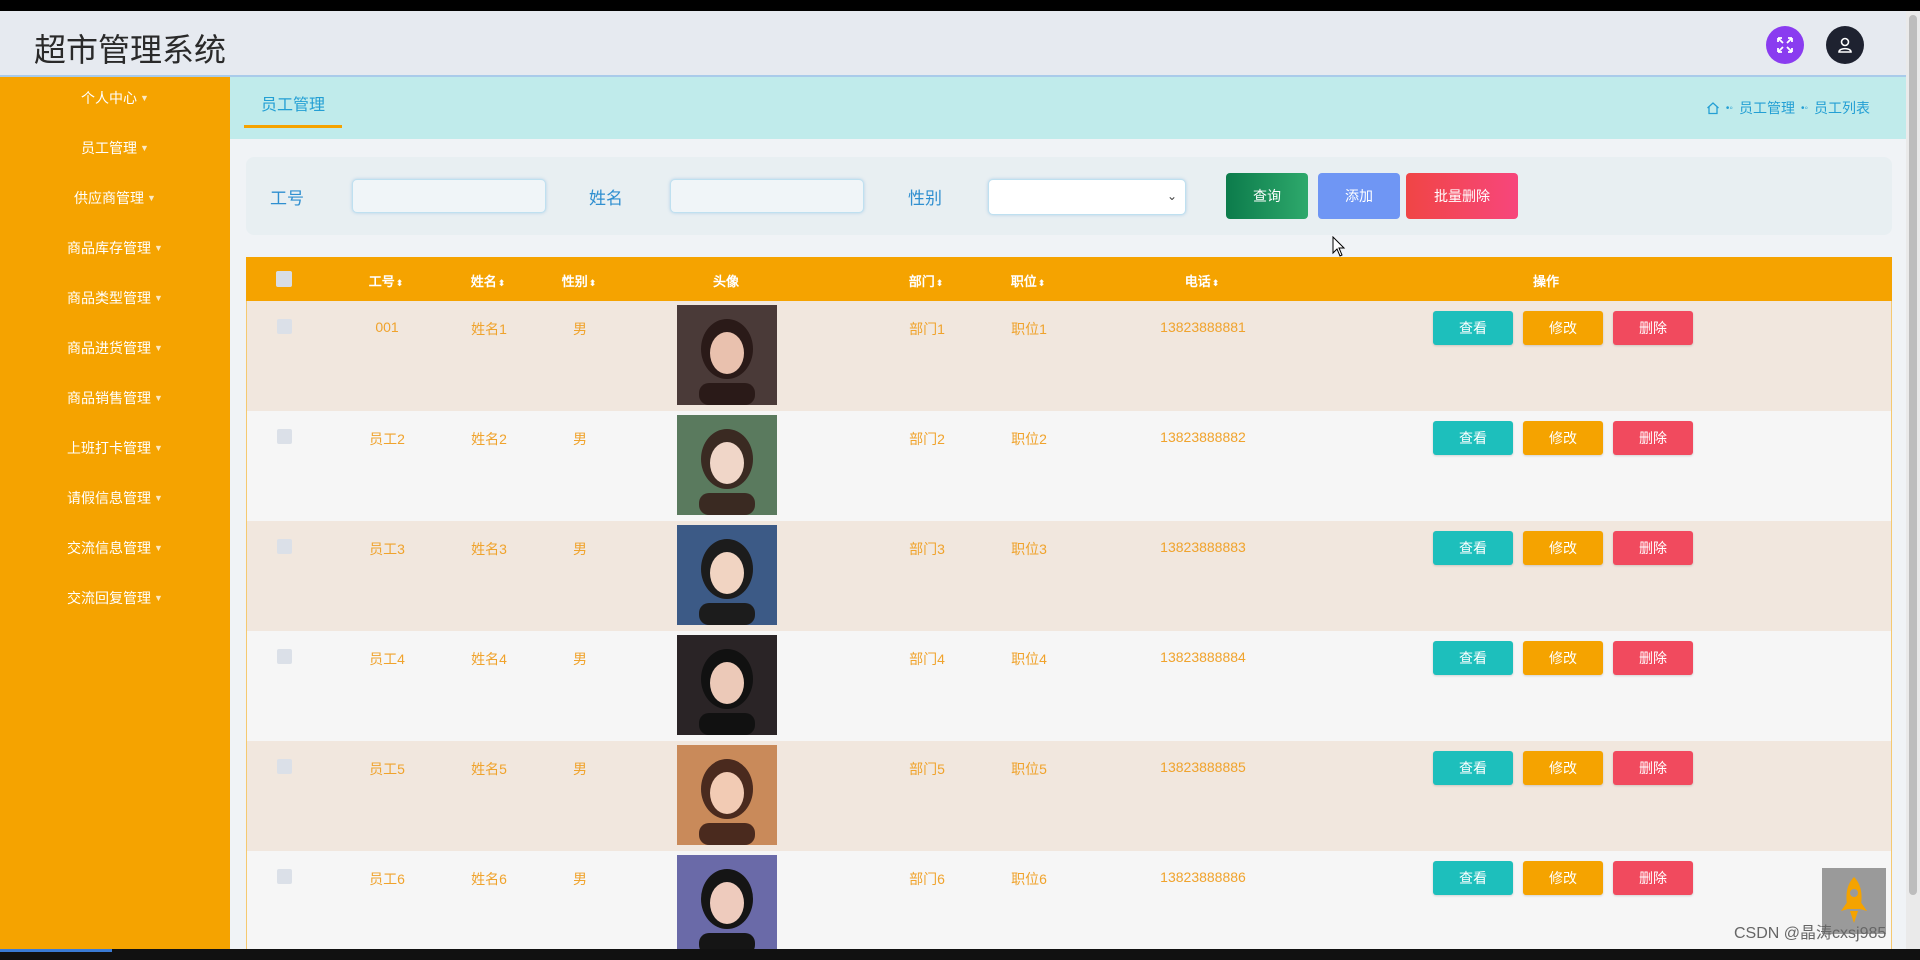  What do you see at coordinates (1028, 280) in the screenshot?
I see `header-position: 职位⬍` at bounding box center [1028, 280].